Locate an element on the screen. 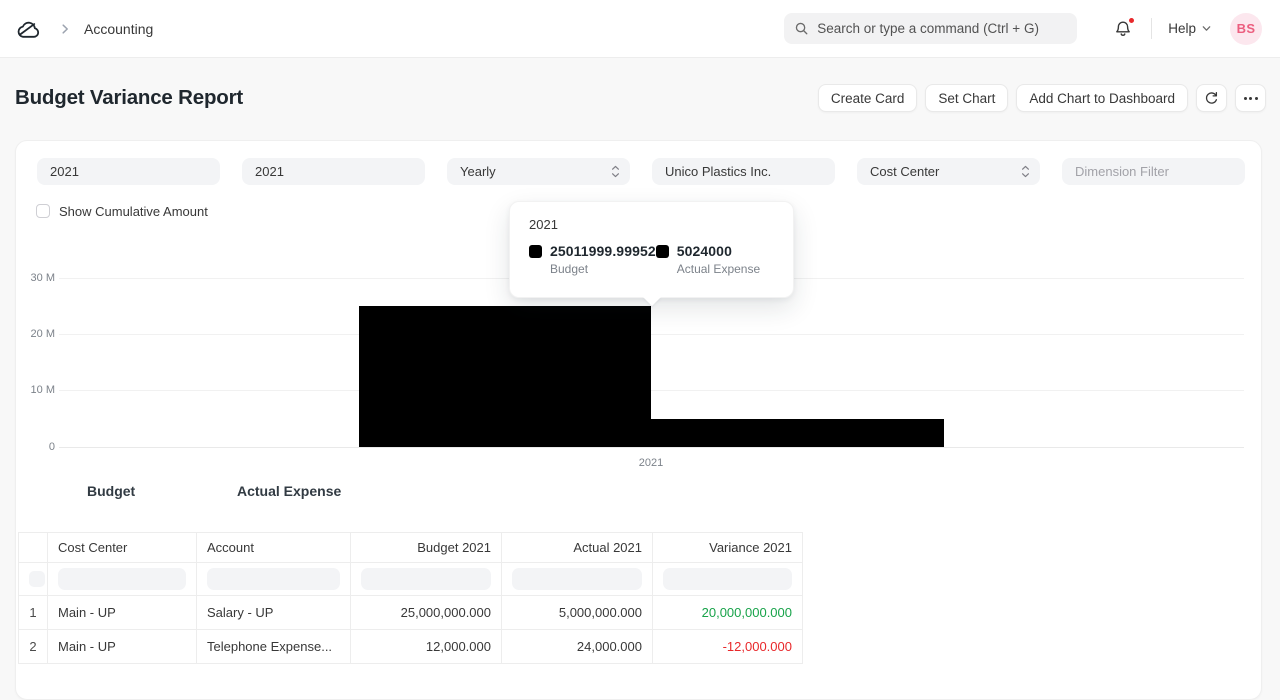 Image resolution: width=1280 pixels, height=700 pixels. row-index: 1 is located at coordinates (33, 612).